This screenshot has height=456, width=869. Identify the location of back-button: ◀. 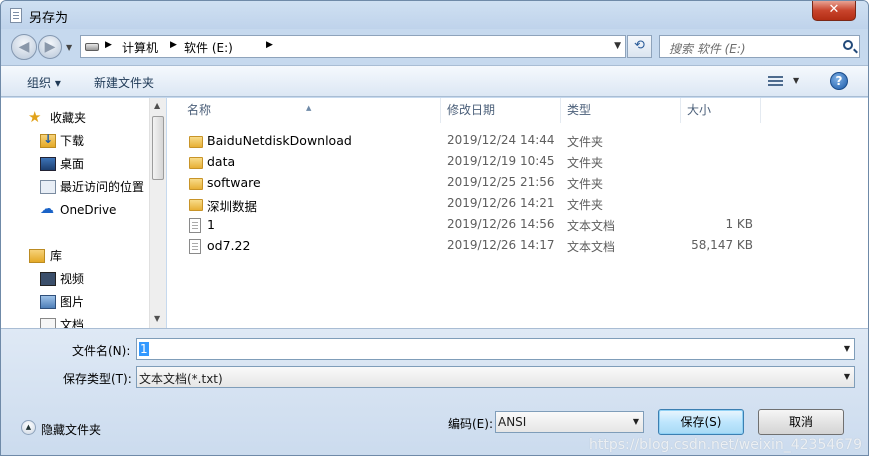
(24, 47).